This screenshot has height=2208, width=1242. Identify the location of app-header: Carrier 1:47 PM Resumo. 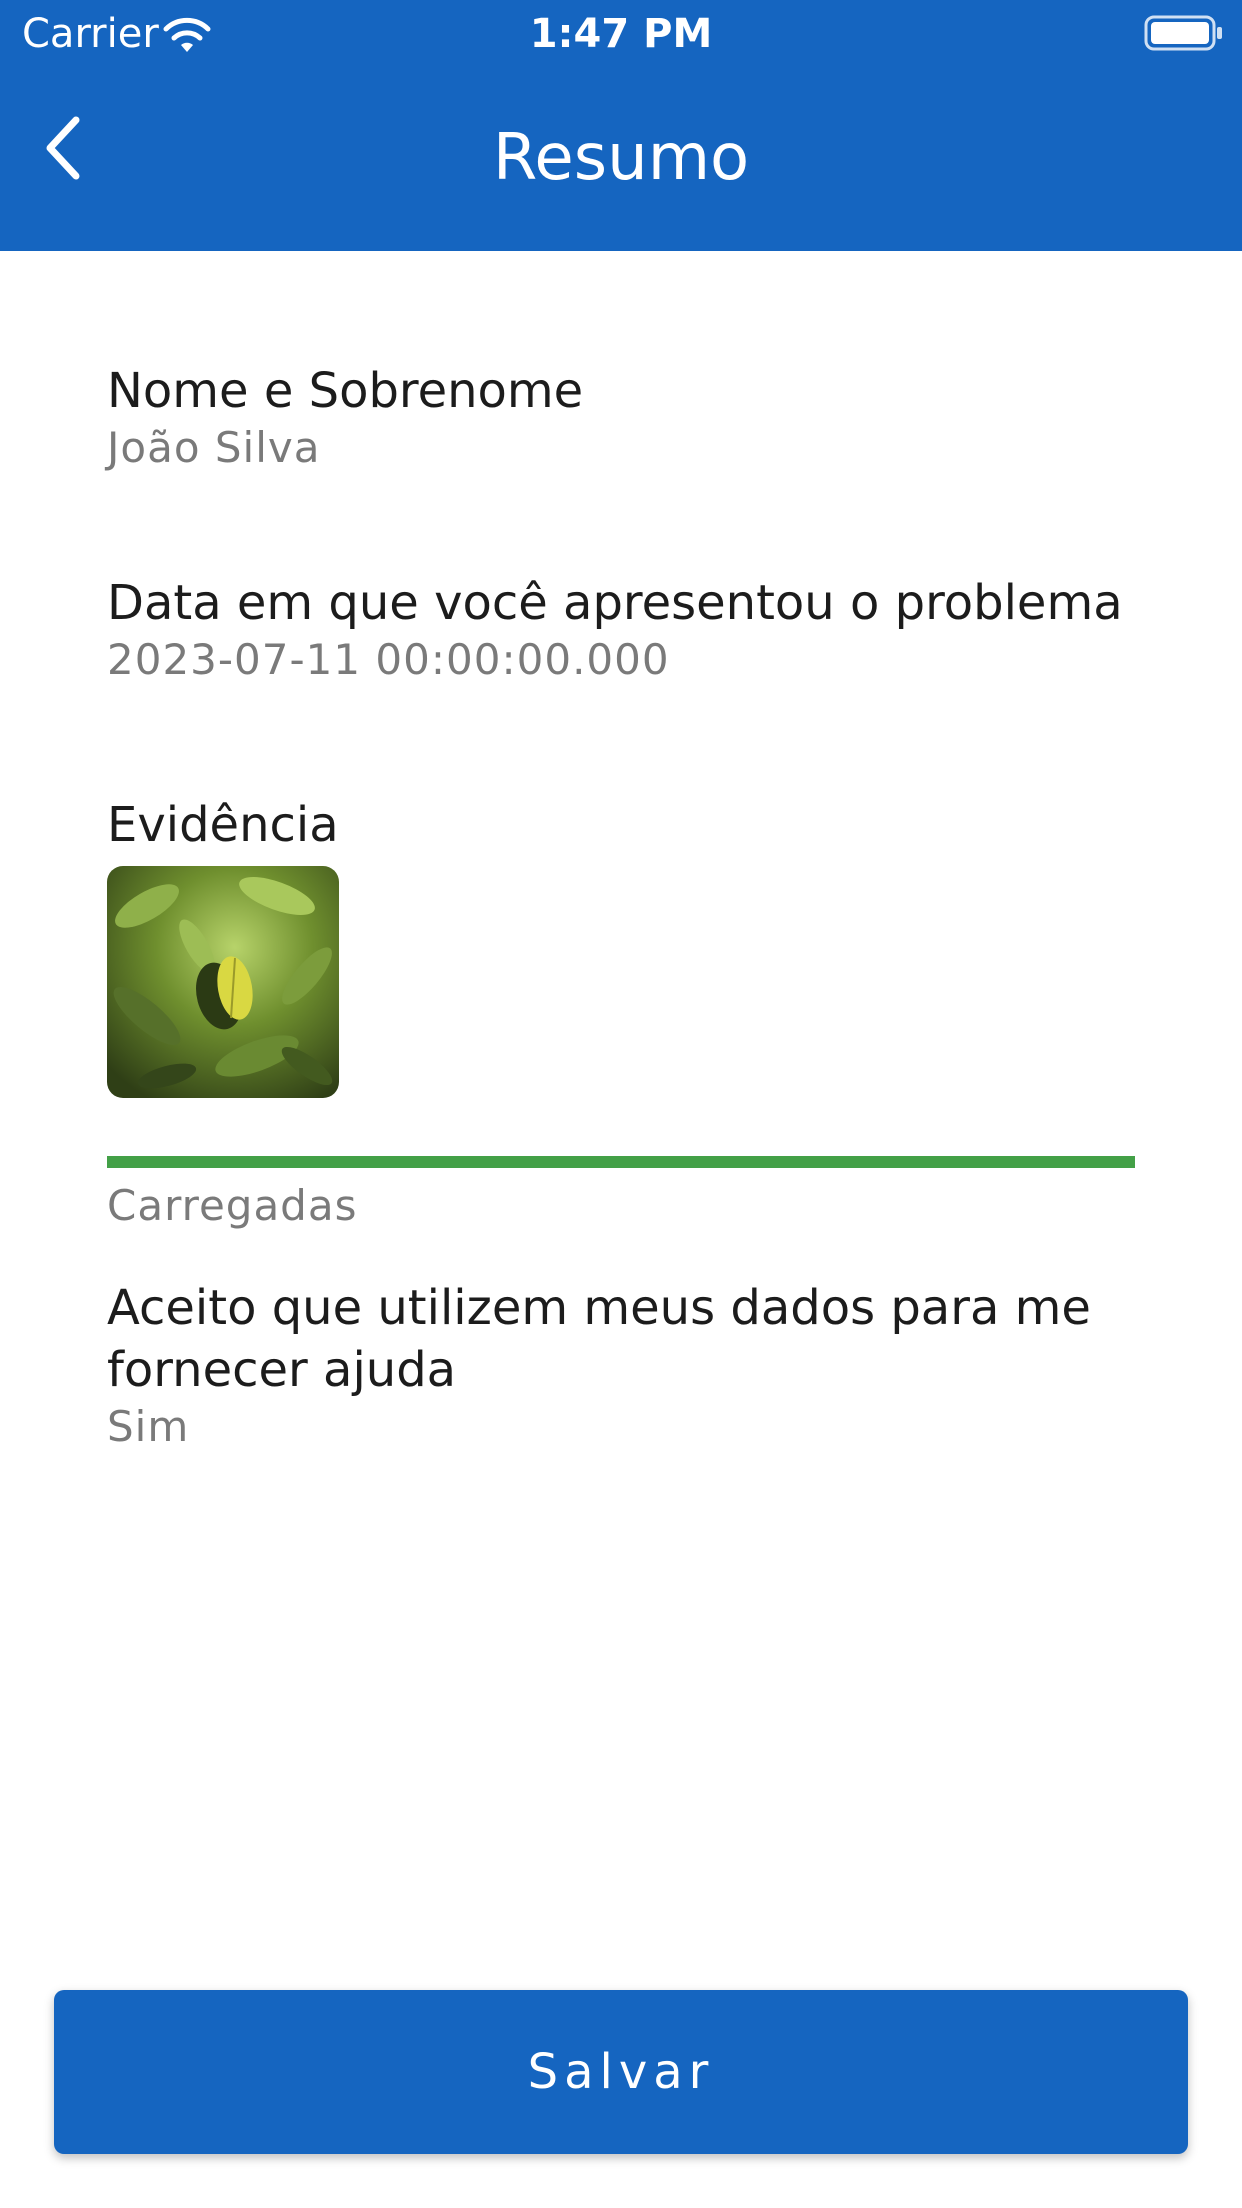
(621, 125).